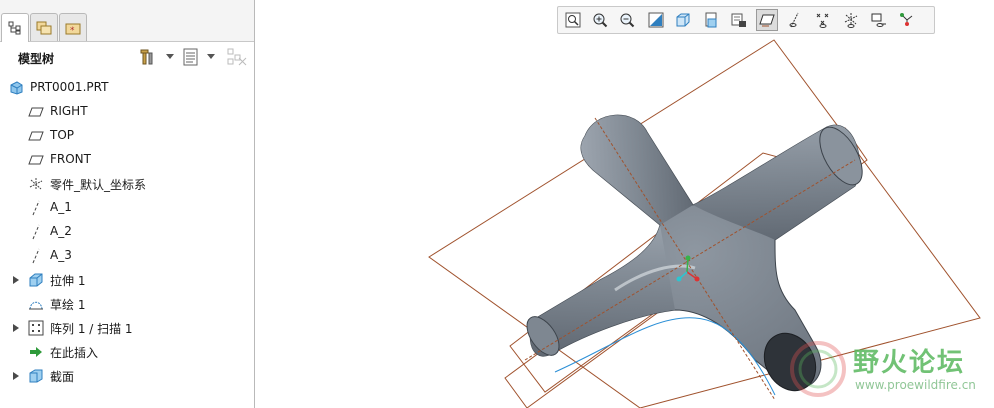  What do you see at coordinates (36, 184) in the screenshot?
I see `coordinate-system-icon` at bounding box center [36, 184].